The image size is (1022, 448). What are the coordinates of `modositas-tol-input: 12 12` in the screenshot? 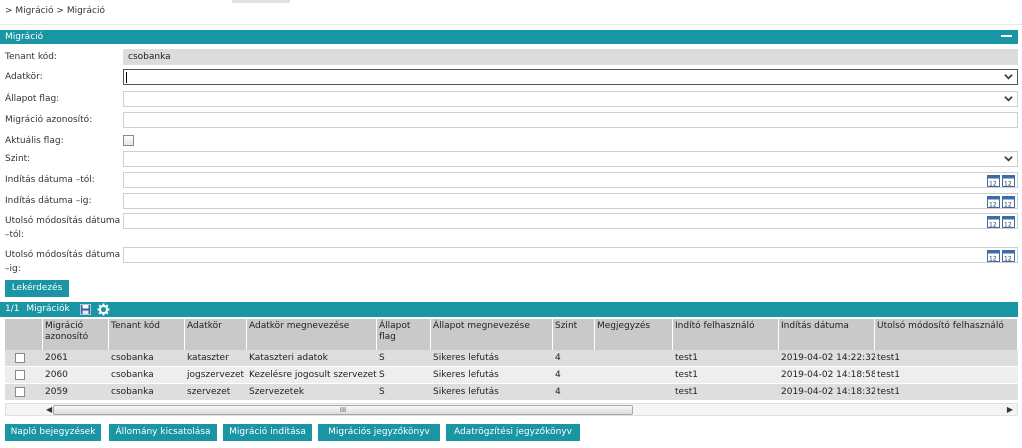 It's located at (570, 221).